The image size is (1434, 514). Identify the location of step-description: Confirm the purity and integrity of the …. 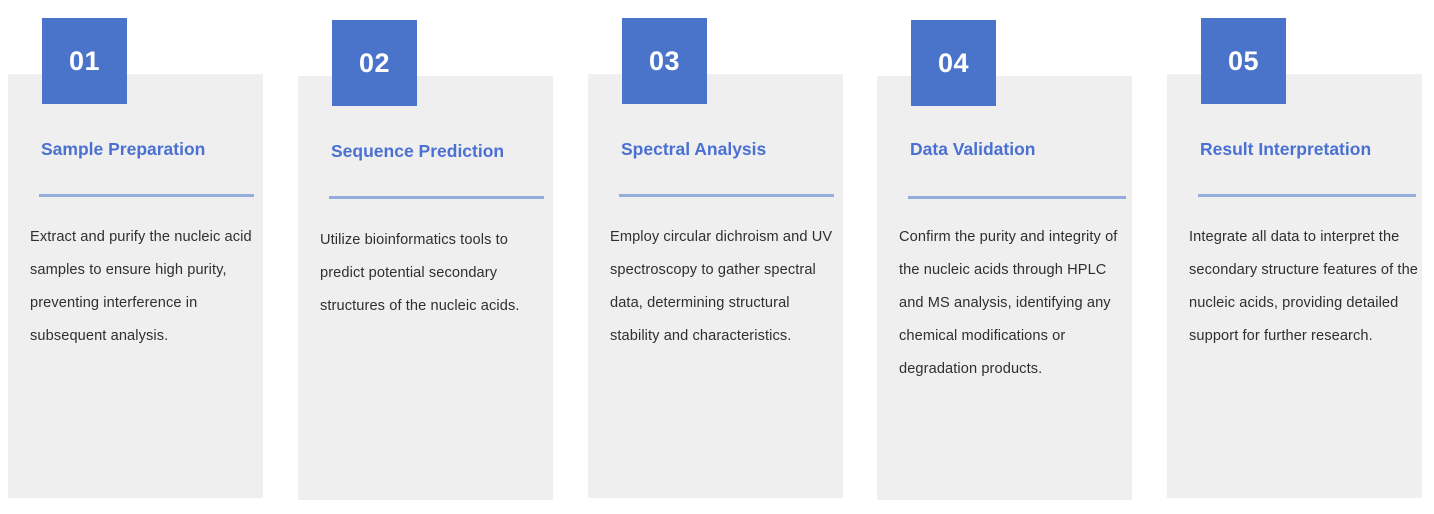
(1008, 303).